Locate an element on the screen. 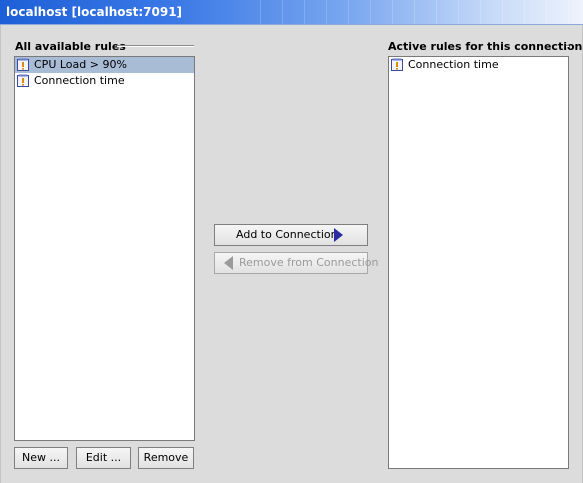 The width and height of the screenshot is (583, 483). add-to-connection-button: Add to Connection is located at coordinates (291, 235).